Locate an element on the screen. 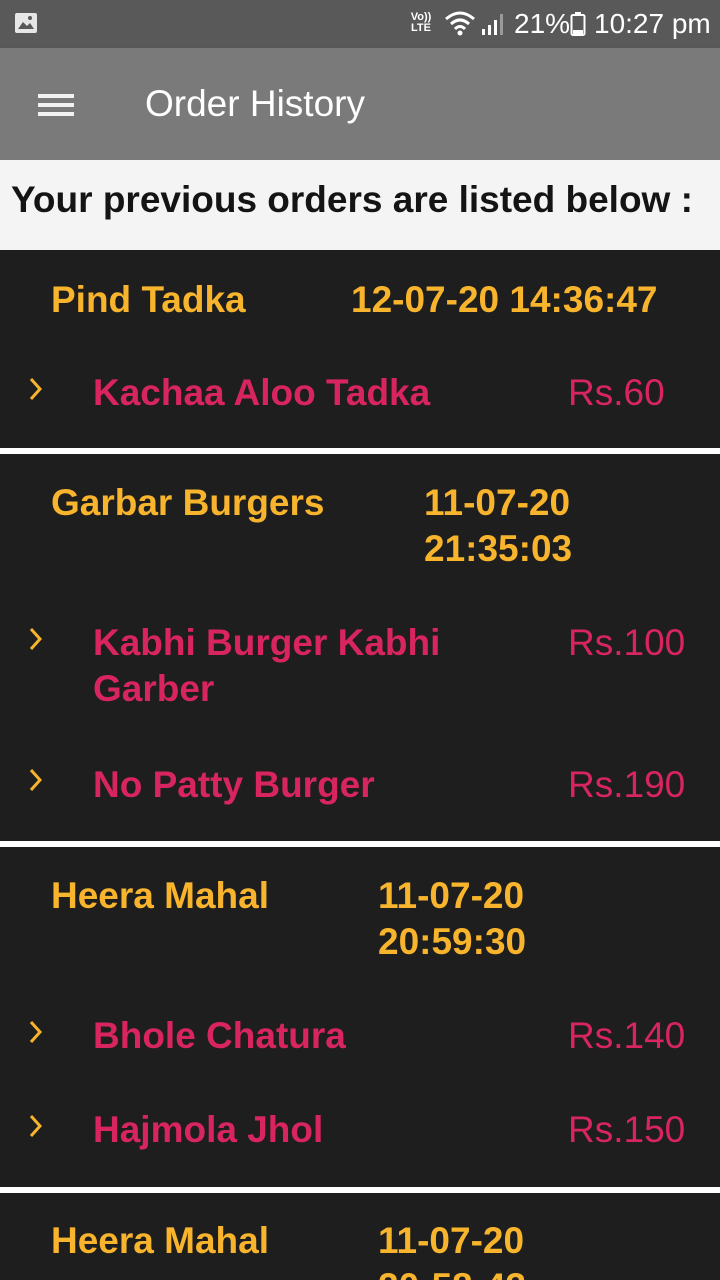 This screenshot has width=720, height=1280. restaurant-name: Garbar Burgers is located at coordinates (188, 502).